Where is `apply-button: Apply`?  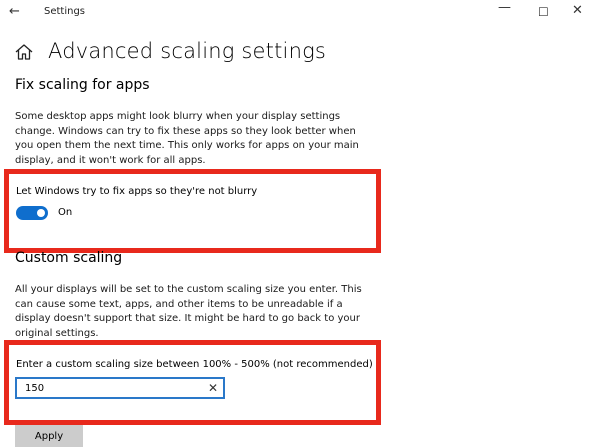 apply-button: Apply is located at coordinates (49, 436).